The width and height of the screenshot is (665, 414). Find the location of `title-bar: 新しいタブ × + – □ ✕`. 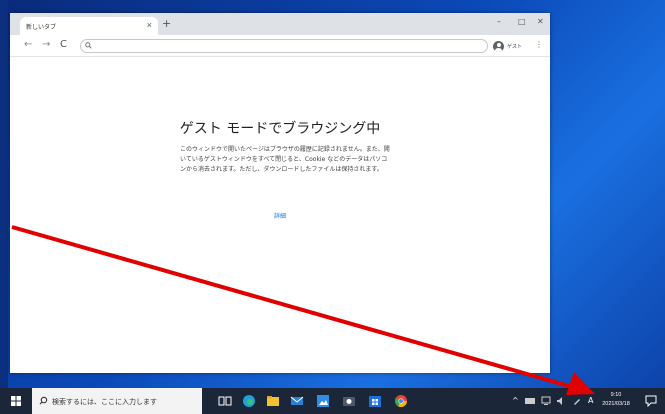

title-bar: 新しいタブ × + – □ ✕ is located at coordinates (280, 24).